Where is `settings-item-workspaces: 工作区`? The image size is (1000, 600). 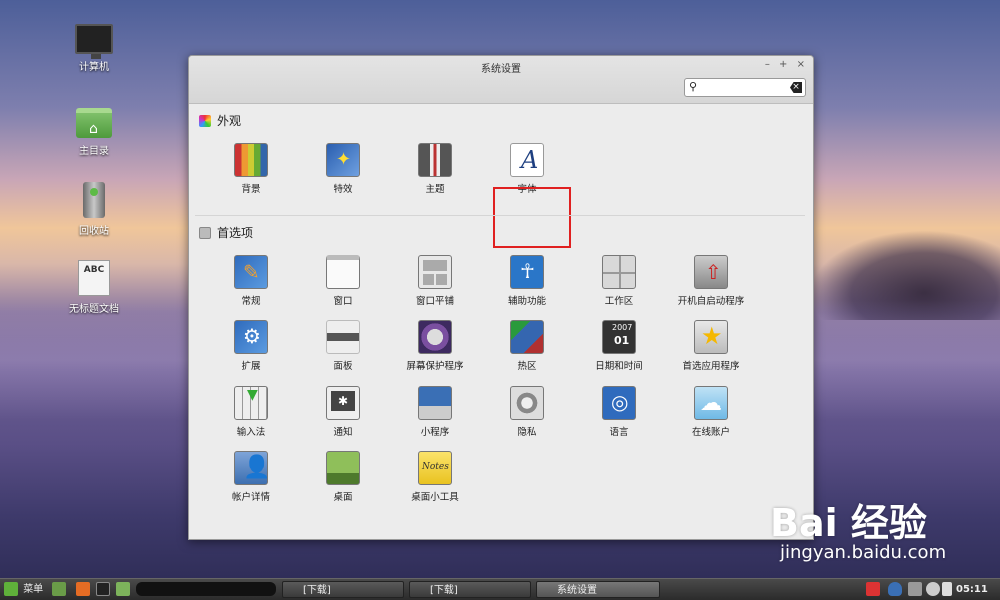 settings-item-workspaces: 工作区 is located at coordinates (619, 281).